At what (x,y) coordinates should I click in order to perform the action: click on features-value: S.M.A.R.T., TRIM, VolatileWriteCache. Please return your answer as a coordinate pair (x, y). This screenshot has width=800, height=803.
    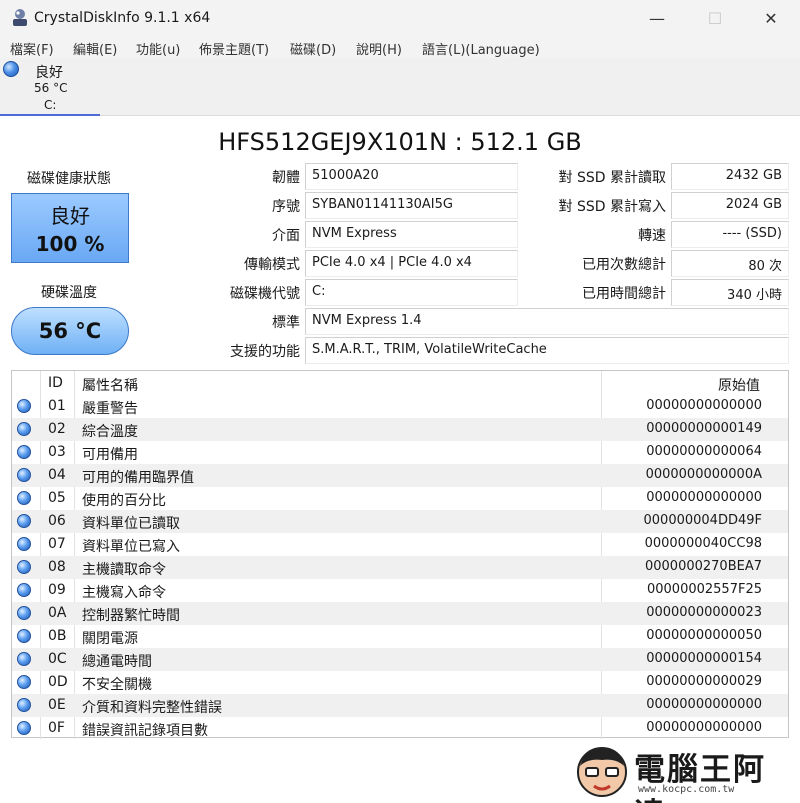
    Looking at the image, I should click on (547, 350).